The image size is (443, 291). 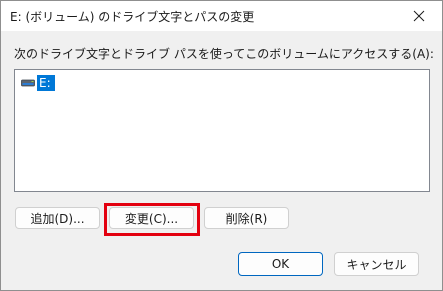 I want to click on cancel-button: キャンセル, so click(x=376, y=264).